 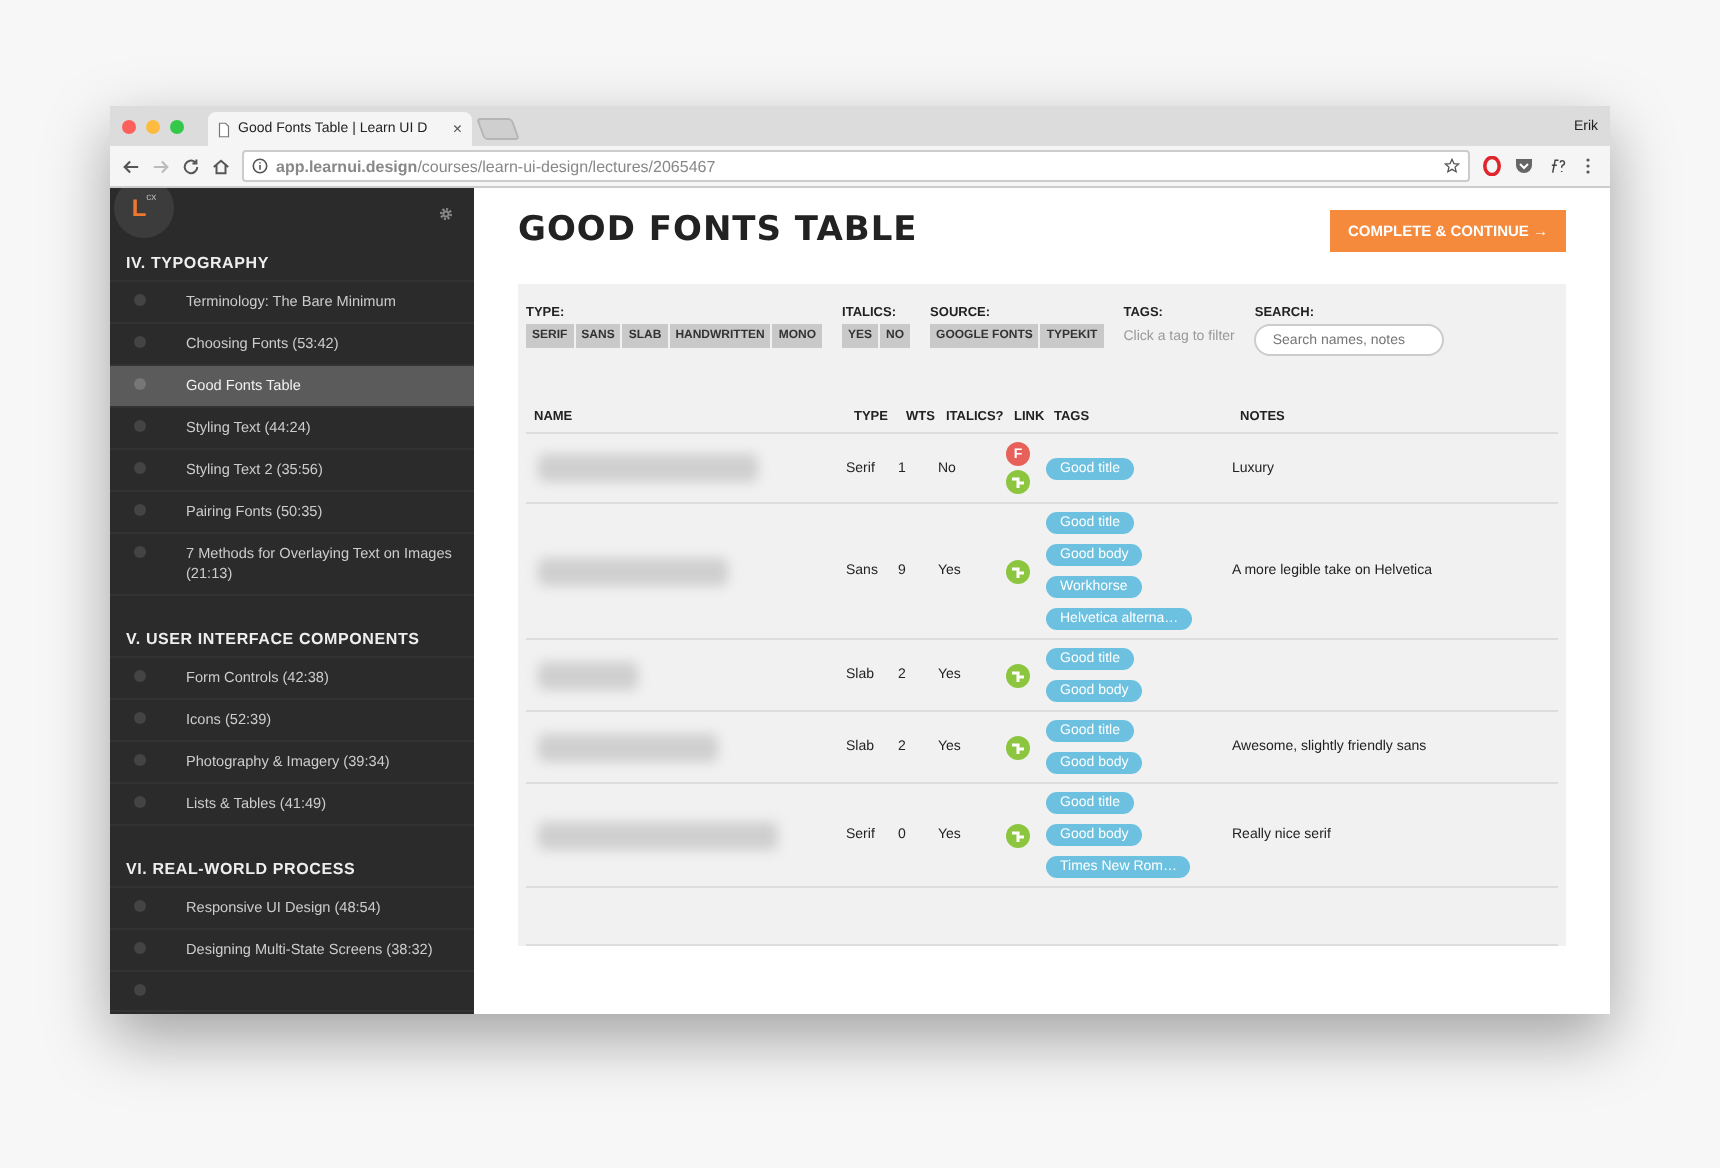 I want to click on font-extension-icon, so click(x=1556, y=166).